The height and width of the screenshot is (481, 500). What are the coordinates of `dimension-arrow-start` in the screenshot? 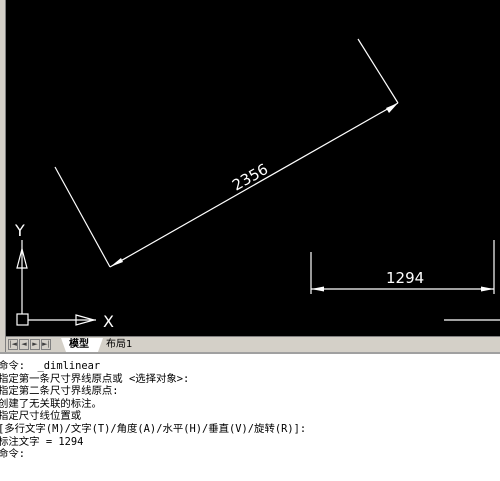 It's located at (116, 262).